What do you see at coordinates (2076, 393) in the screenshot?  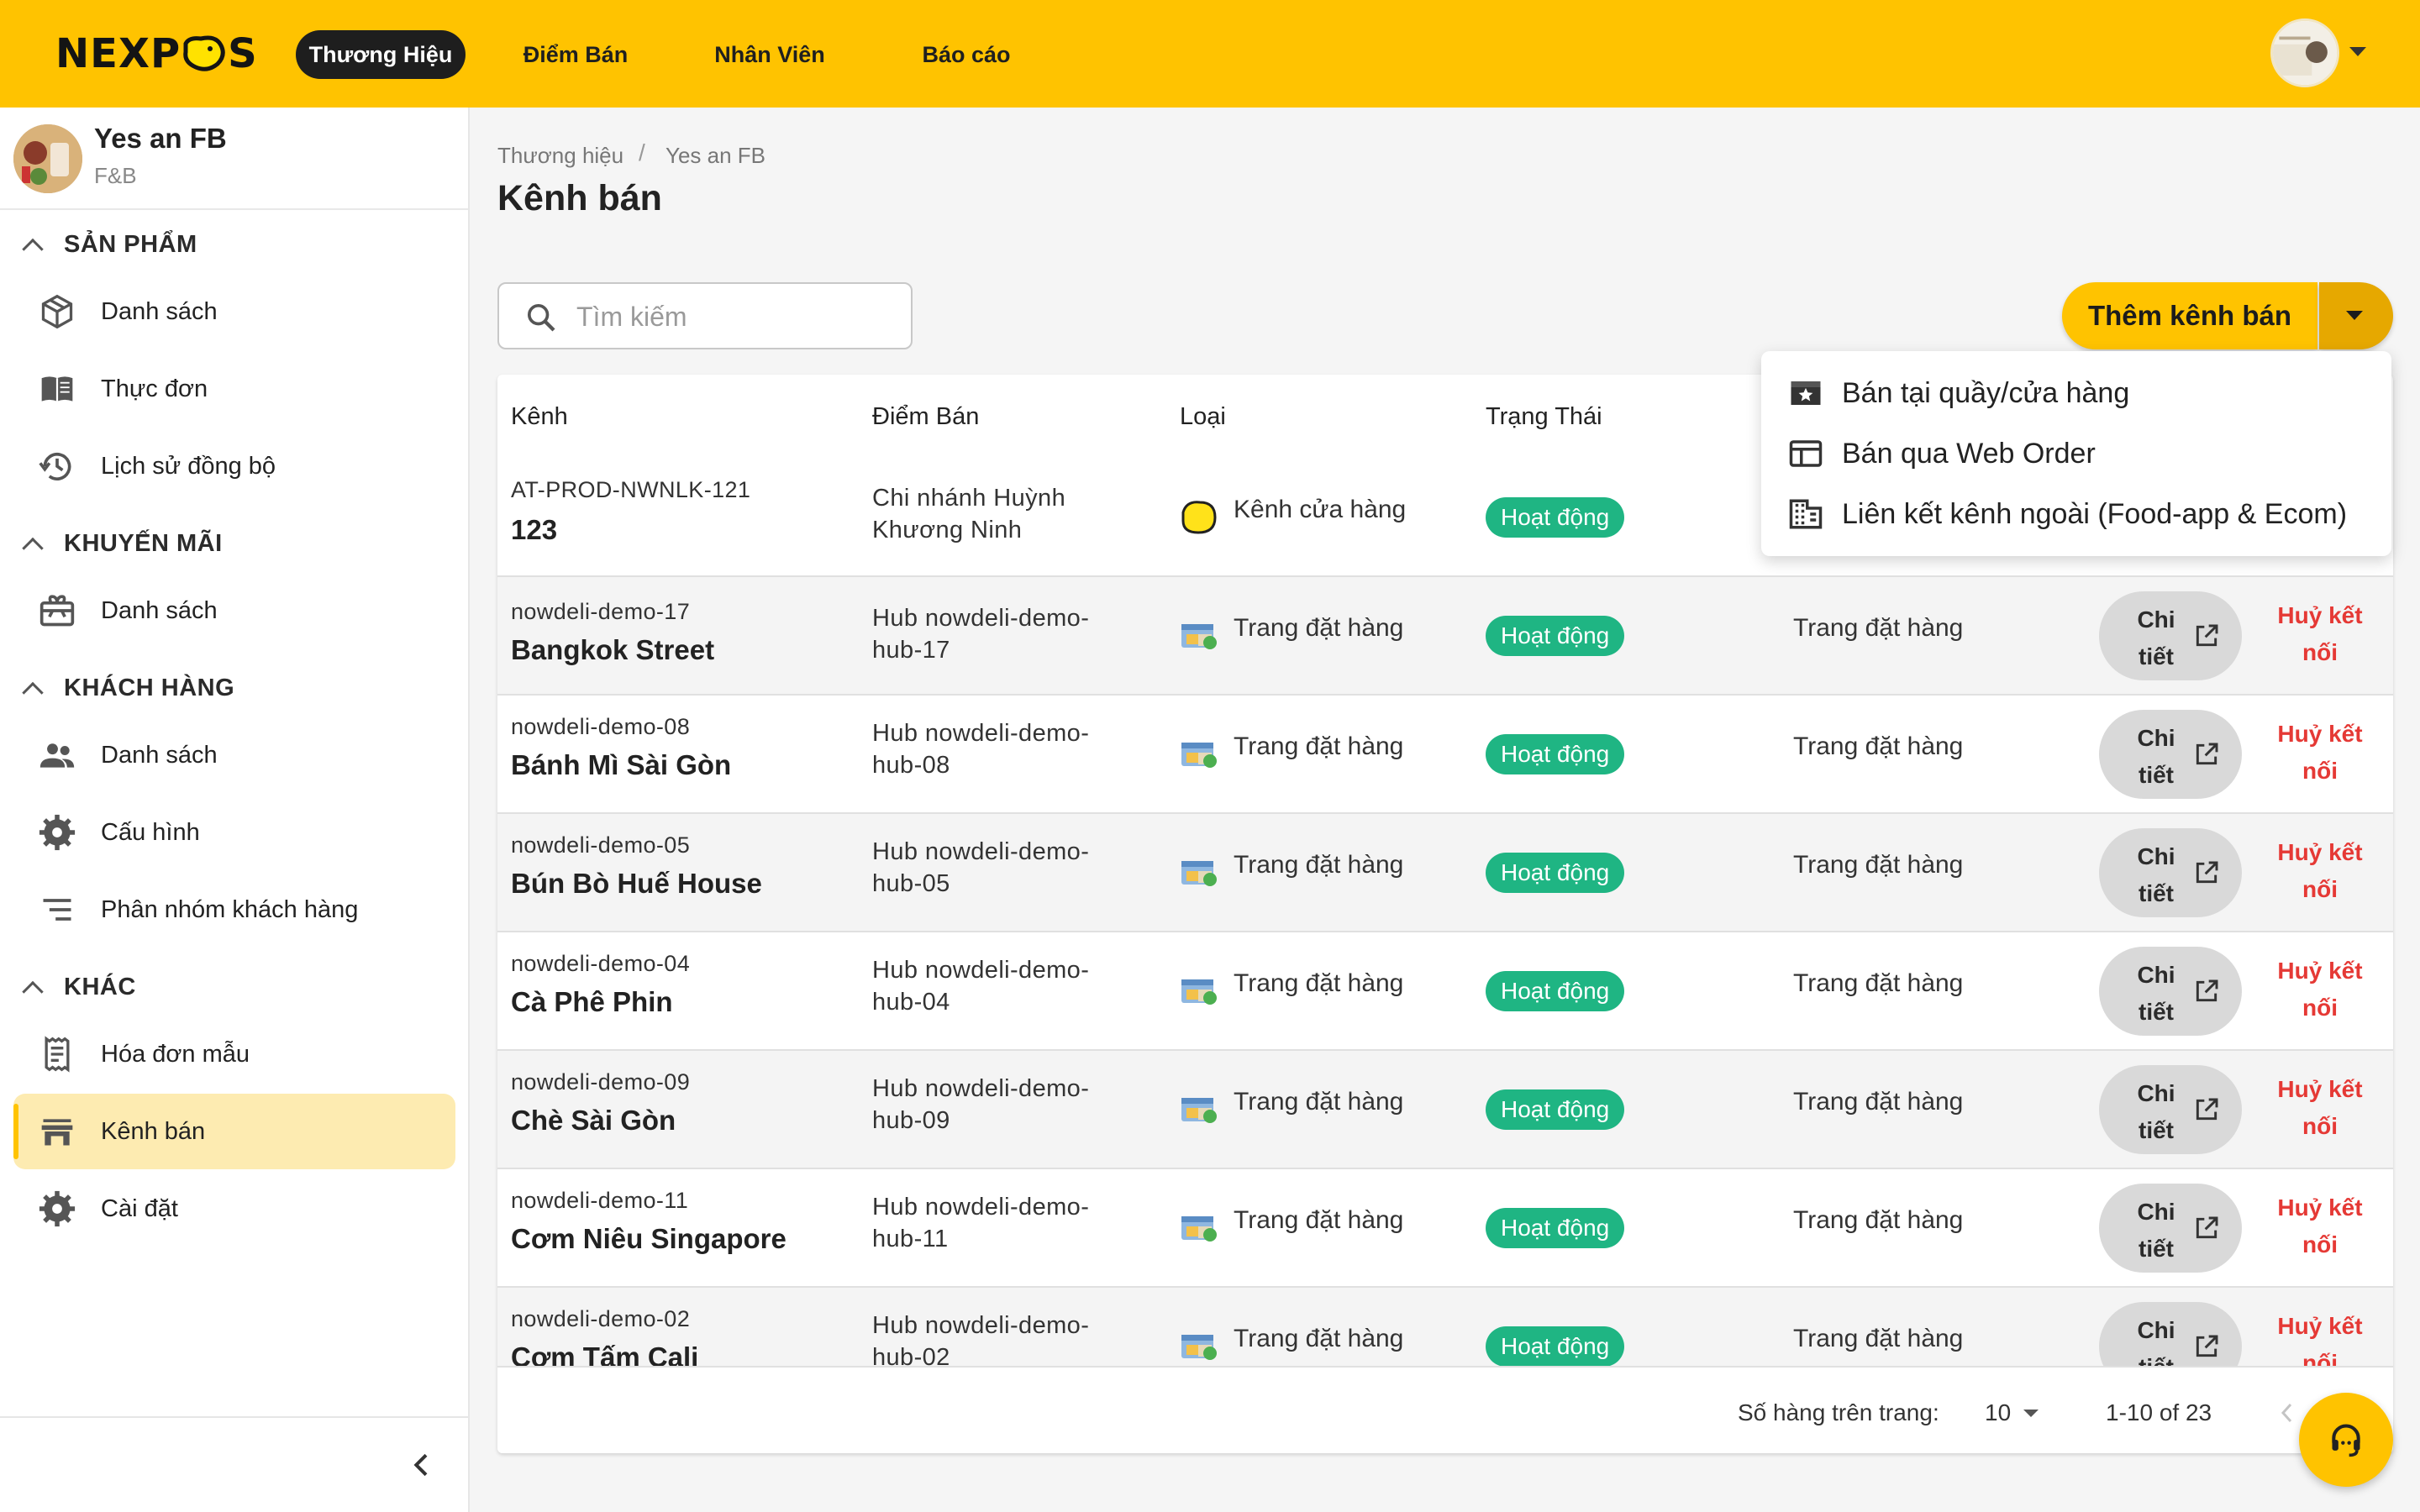 I see `menu-item-ban-tai-quay: Bán tại quầy/cửa hàng` at bounding box center [2076, 393].